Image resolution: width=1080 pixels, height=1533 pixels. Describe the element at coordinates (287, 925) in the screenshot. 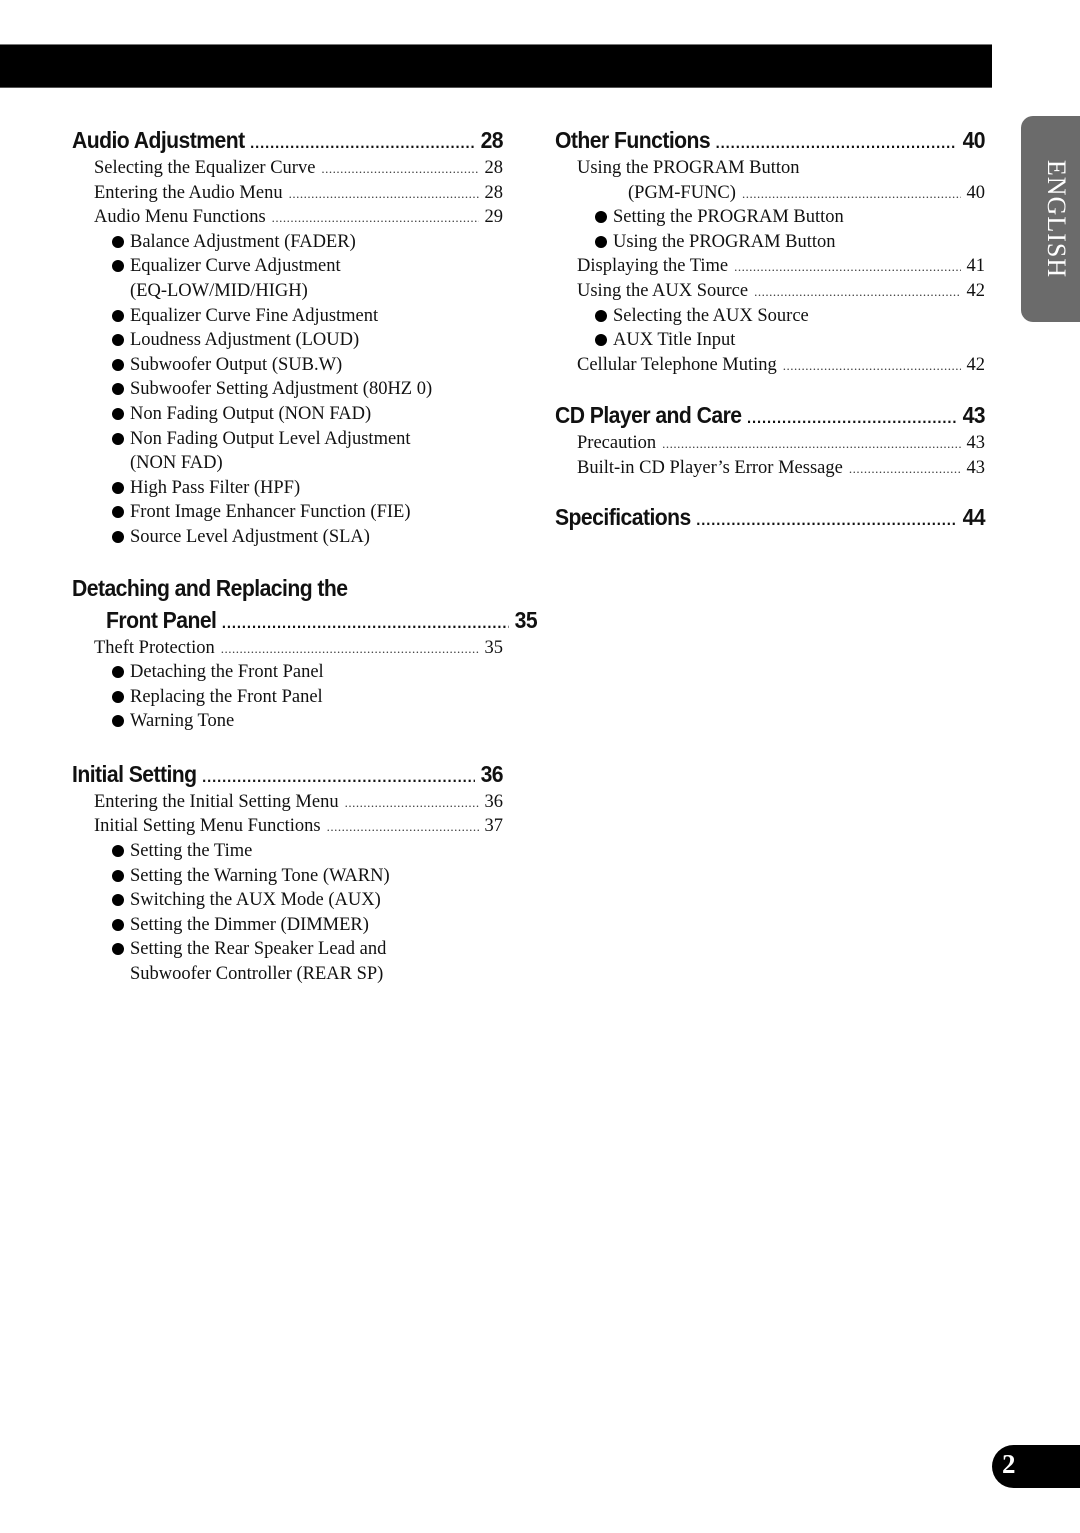

I see `bullet-item: Setting the Dimmer (DIMMER)` at that location.